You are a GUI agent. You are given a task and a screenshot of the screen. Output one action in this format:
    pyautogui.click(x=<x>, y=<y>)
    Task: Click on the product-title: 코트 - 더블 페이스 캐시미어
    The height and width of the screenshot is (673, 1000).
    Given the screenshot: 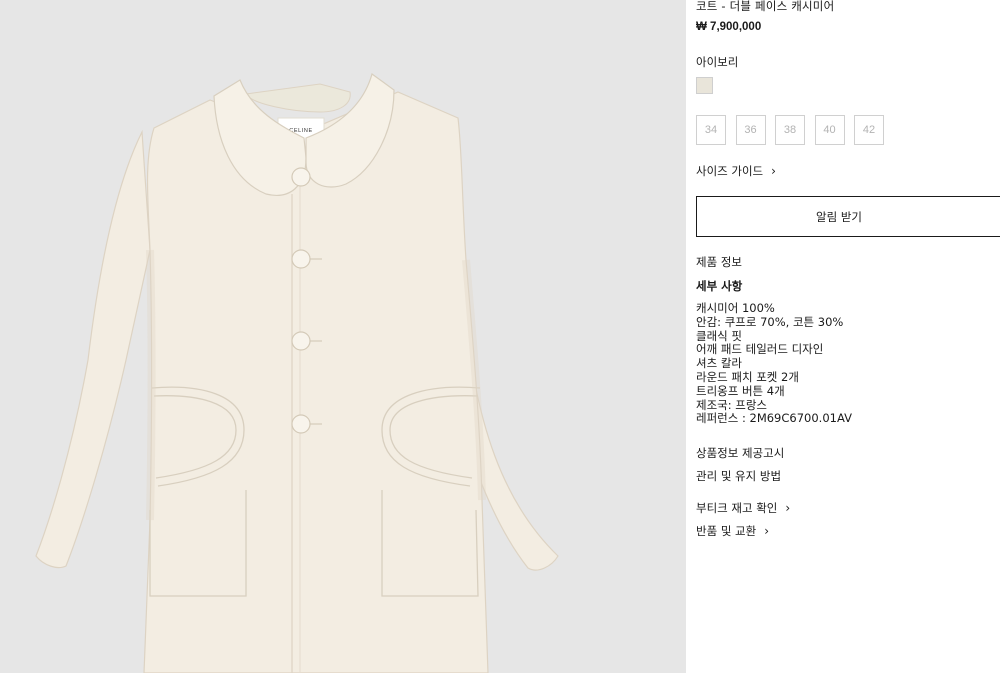 What is the action you would take?
    pyautogui.click(x=765, y=6)
    